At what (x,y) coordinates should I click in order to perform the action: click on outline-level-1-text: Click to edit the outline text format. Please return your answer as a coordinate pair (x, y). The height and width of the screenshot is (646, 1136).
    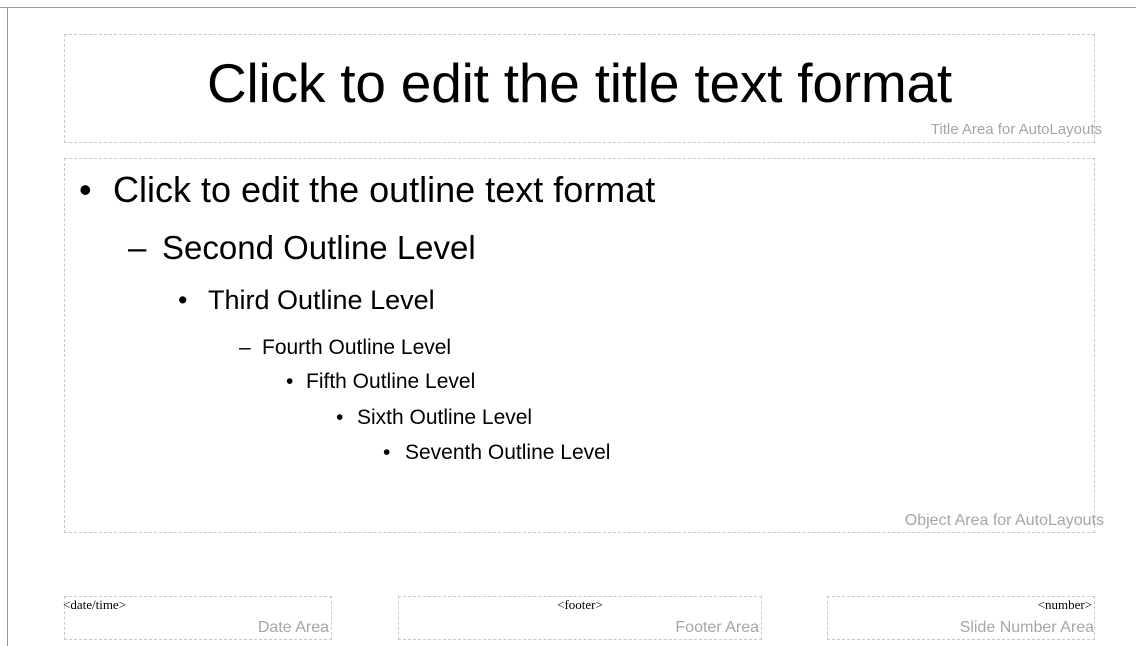
    Looking at the image, I should click on (384, 189).